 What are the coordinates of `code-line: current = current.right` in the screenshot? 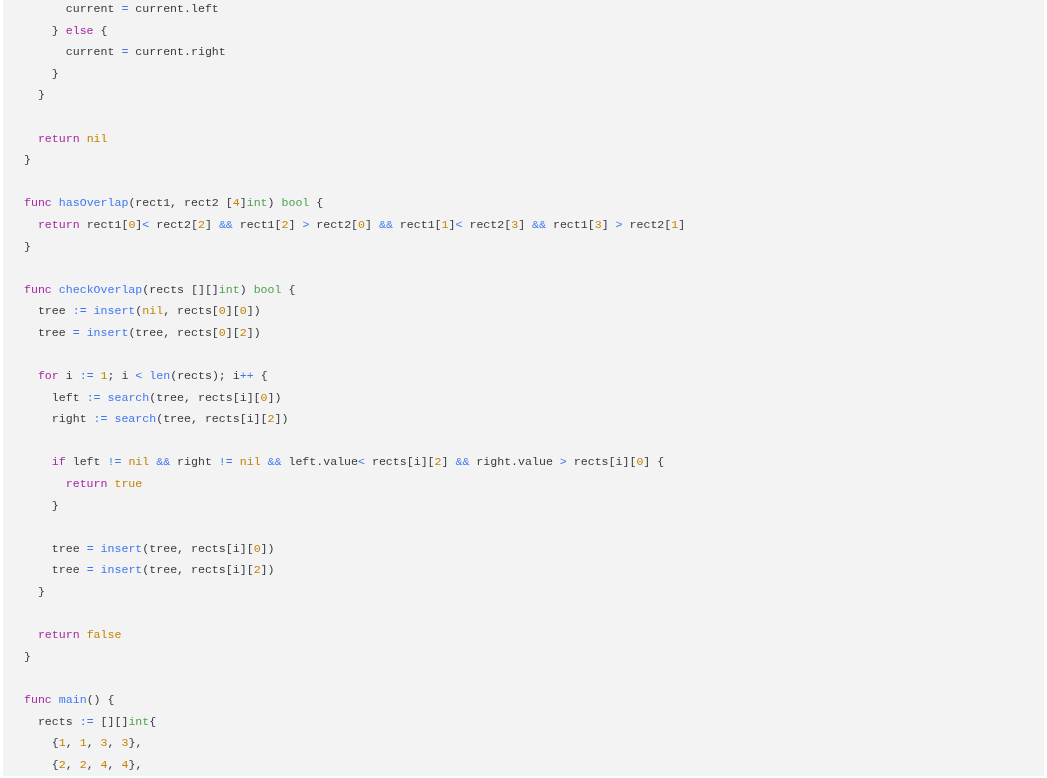 It's located at (145, 52).